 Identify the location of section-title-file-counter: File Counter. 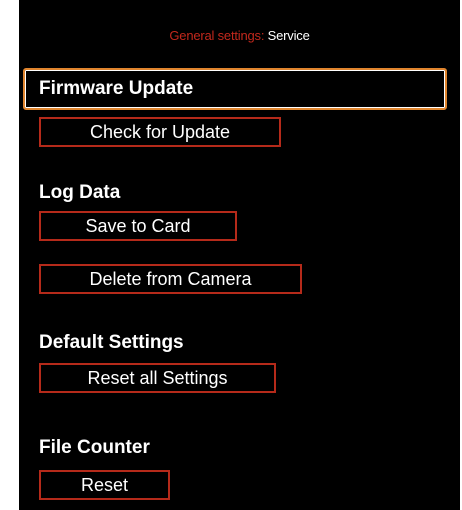
(94, 447).